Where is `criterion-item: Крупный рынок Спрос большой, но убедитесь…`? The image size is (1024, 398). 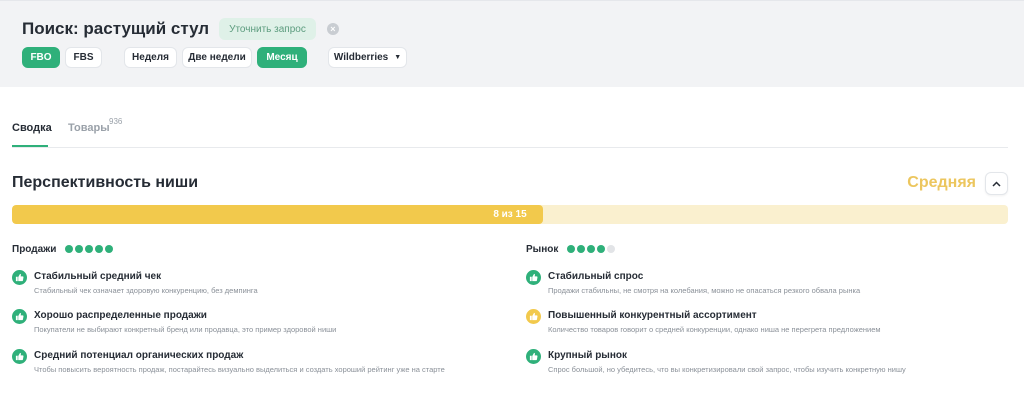
criterion-item: Крупный рынок Спрос большой, но убедитесь… is located at coordinates (766, 363).